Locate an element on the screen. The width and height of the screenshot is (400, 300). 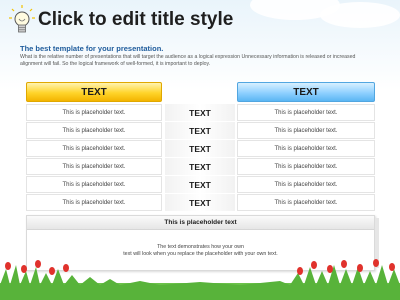
slide-subtitle: The best template for your presentation. is located at coordinates (92, 48).